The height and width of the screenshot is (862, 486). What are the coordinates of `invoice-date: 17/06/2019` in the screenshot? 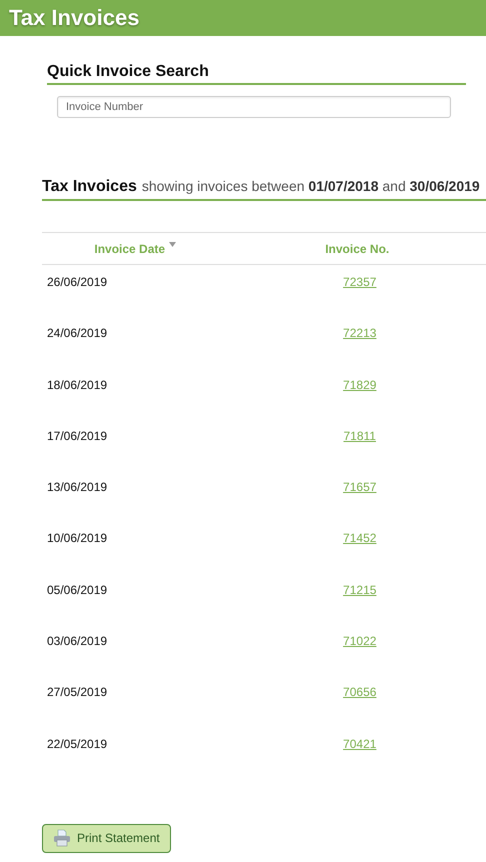 It's located at (77, 435).